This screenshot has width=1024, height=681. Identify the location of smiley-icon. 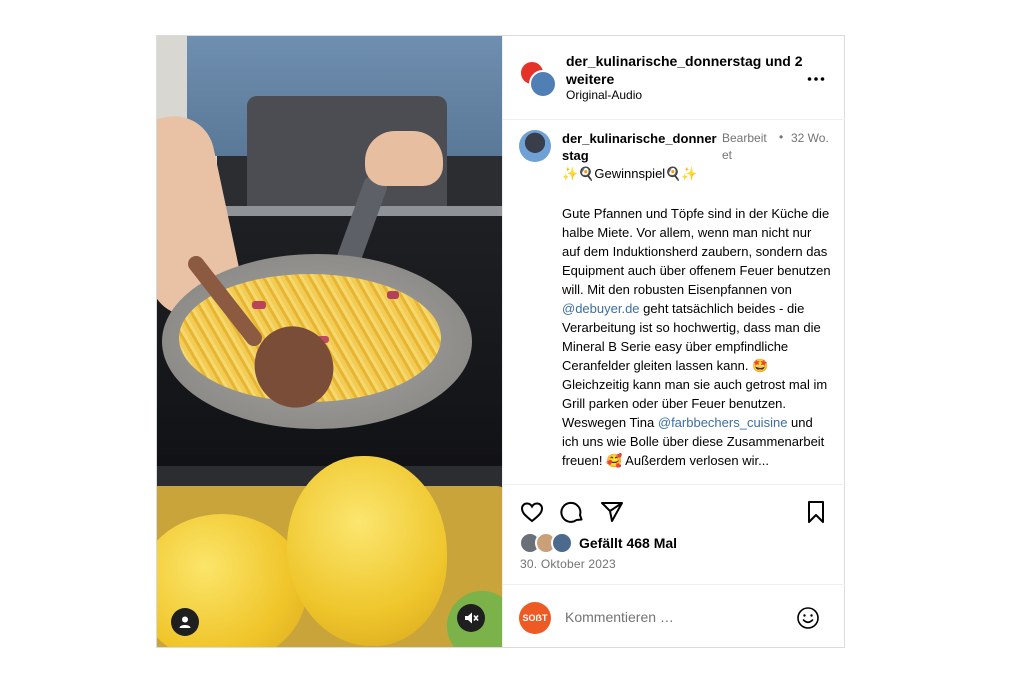
(808, 618).